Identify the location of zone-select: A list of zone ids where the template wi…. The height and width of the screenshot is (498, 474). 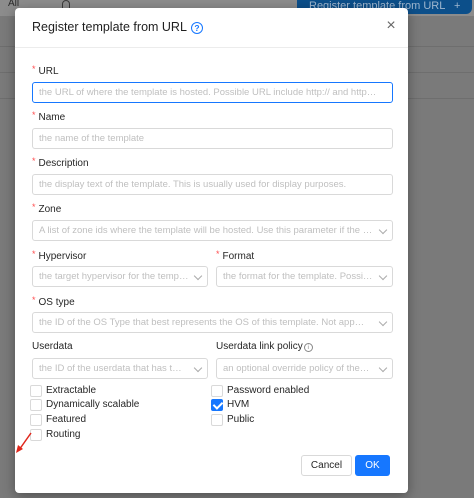
(212, 230).